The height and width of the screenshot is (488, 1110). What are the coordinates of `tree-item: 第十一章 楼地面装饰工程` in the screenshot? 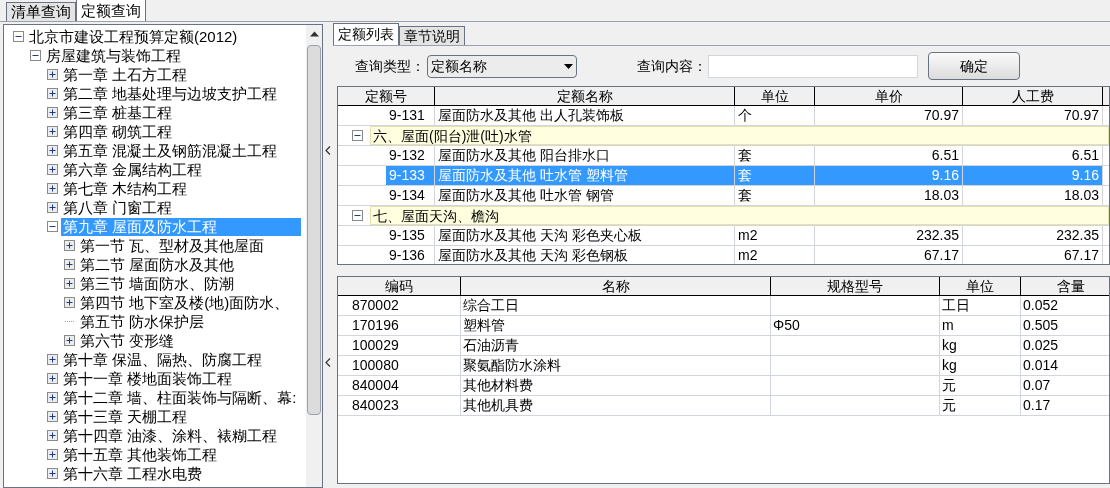 It's located at (148, 378).